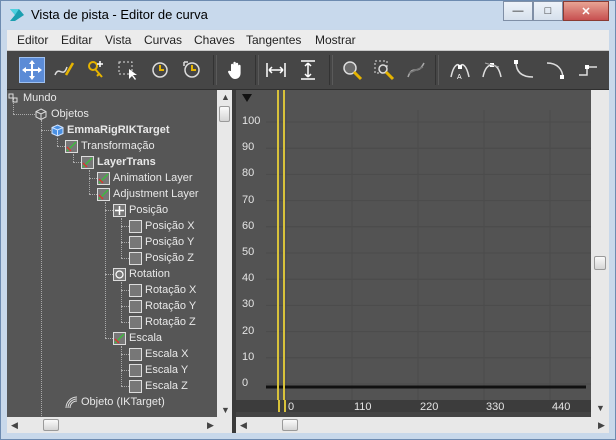 Image resolution: width=616 pixels, height=440 pixels. I want to click on minimize-button: —, so click(518, 11).